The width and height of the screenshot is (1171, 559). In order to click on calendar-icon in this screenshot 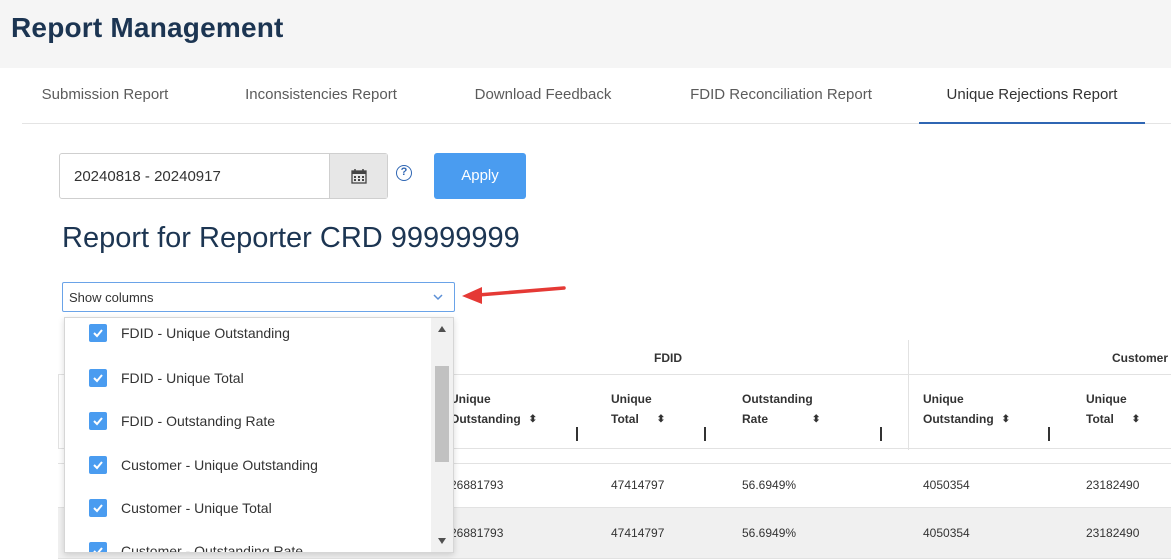, I will do `click(358, 176)`.